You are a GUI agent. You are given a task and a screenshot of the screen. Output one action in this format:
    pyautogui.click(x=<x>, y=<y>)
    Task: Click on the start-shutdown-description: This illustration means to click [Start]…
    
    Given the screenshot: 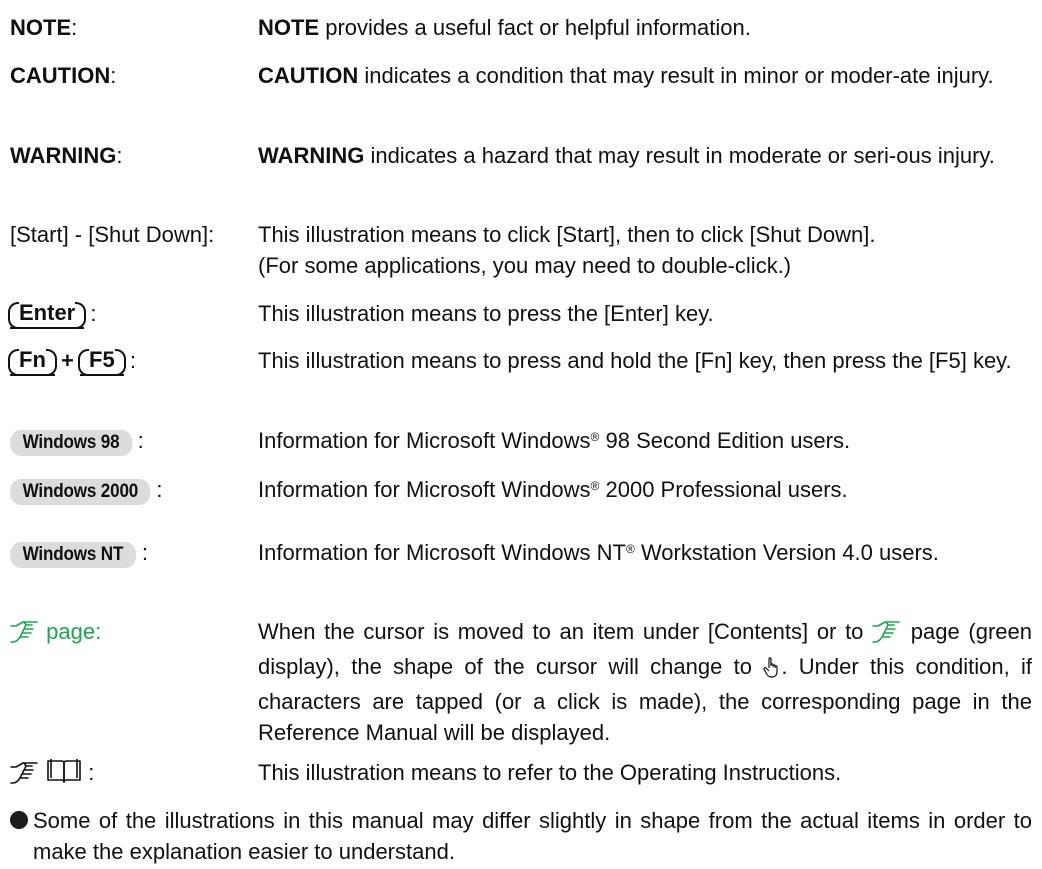 What is the action you would take?
    pyautogui.click(x=645, y=250)
    